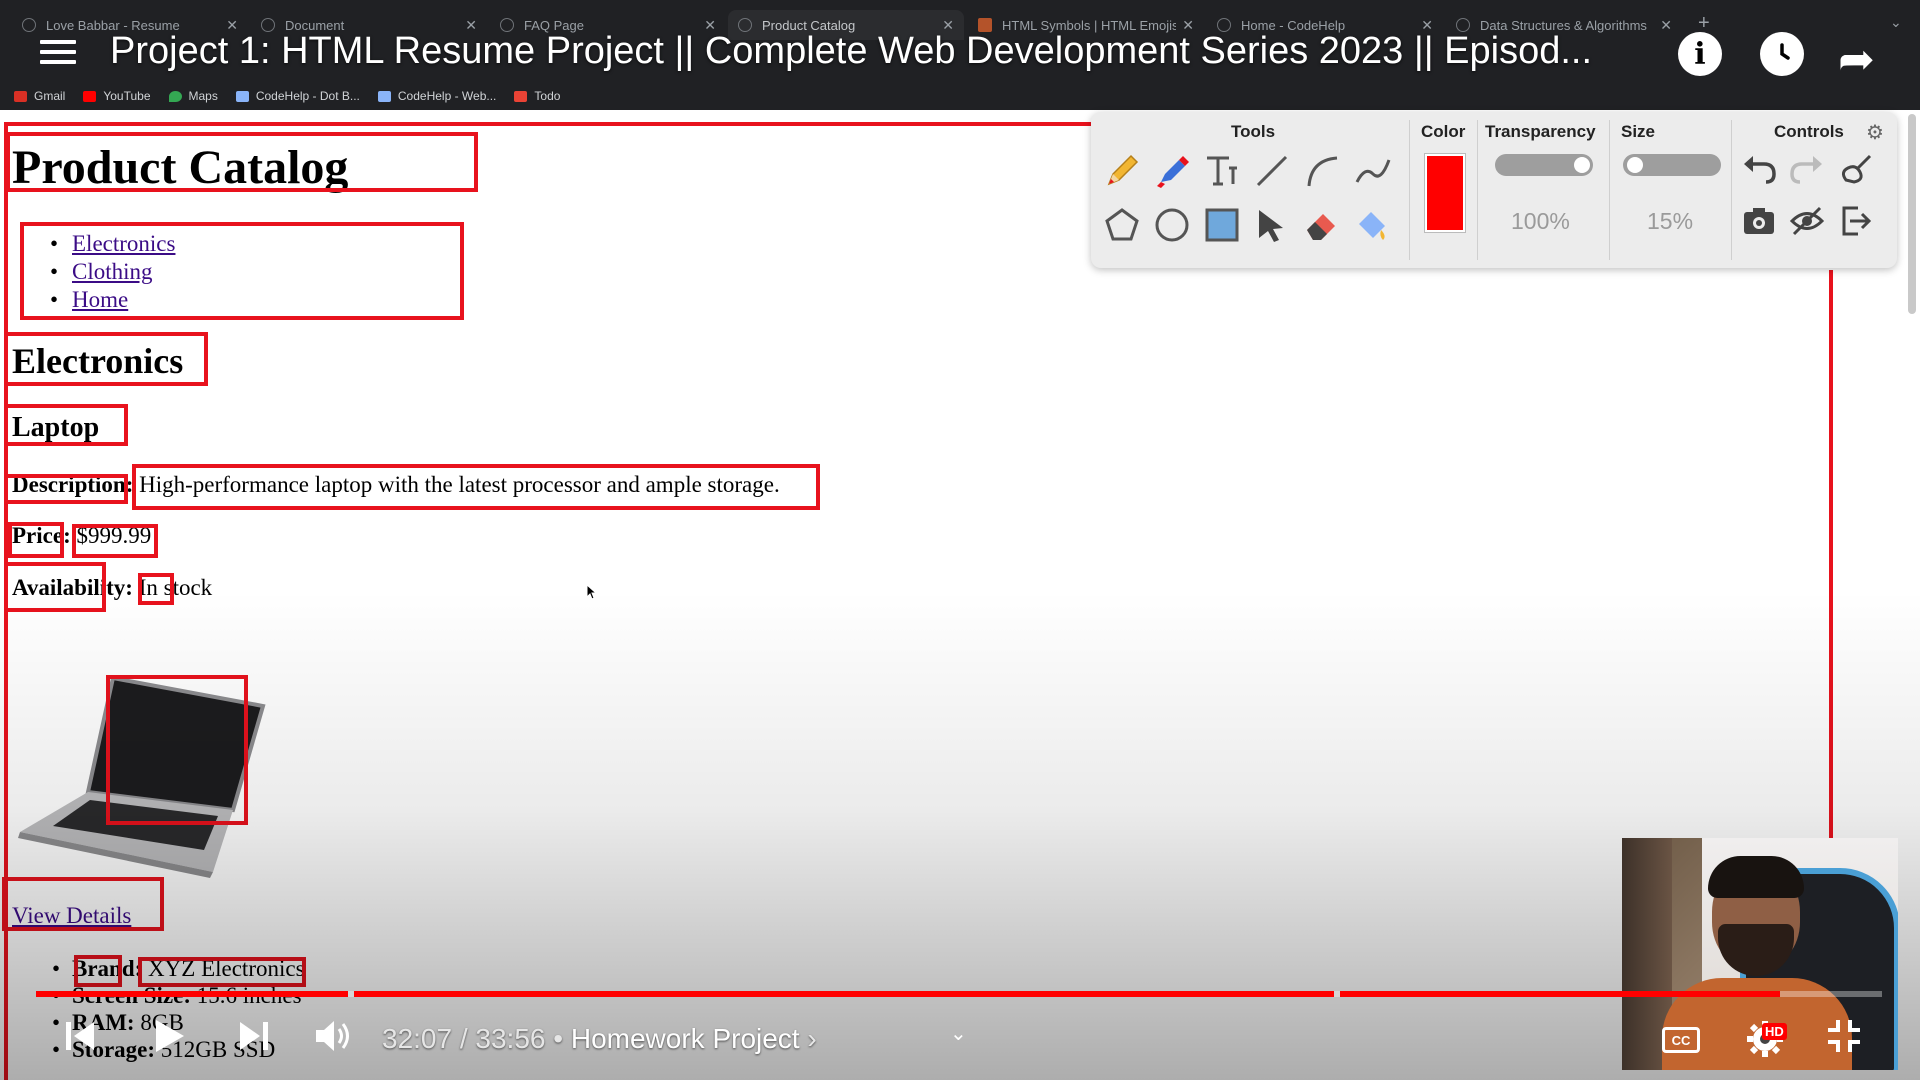  What do you see at coordinates (175, 96) in the screenshot?
I see `maps-icon` at bounding box center [175, 96].